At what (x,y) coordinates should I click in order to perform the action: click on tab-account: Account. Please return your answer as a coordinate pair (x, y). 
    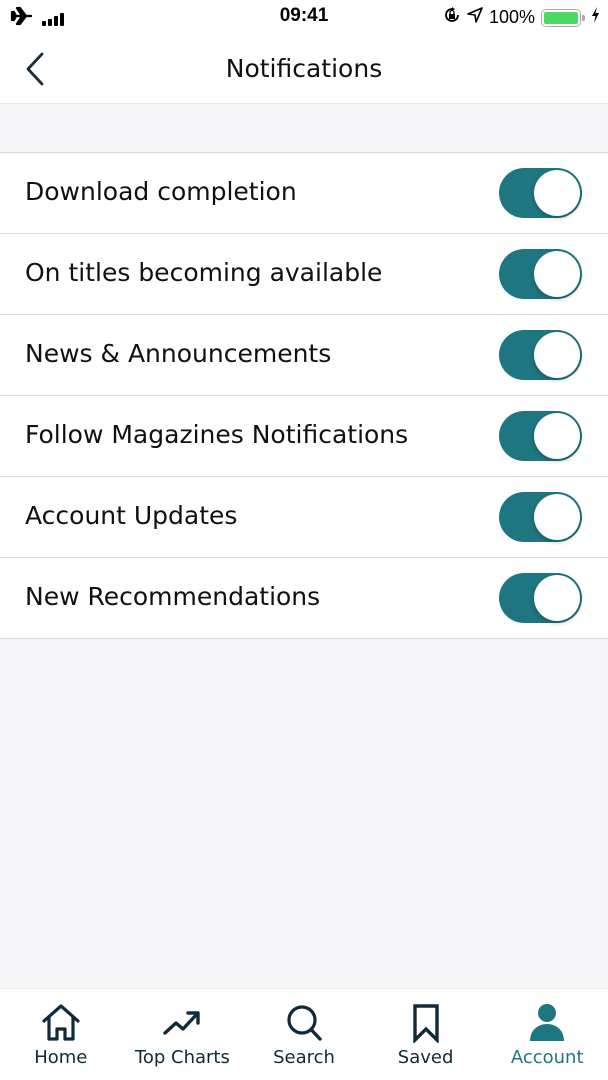
    Looking at the image, I should click on (547, 1034).